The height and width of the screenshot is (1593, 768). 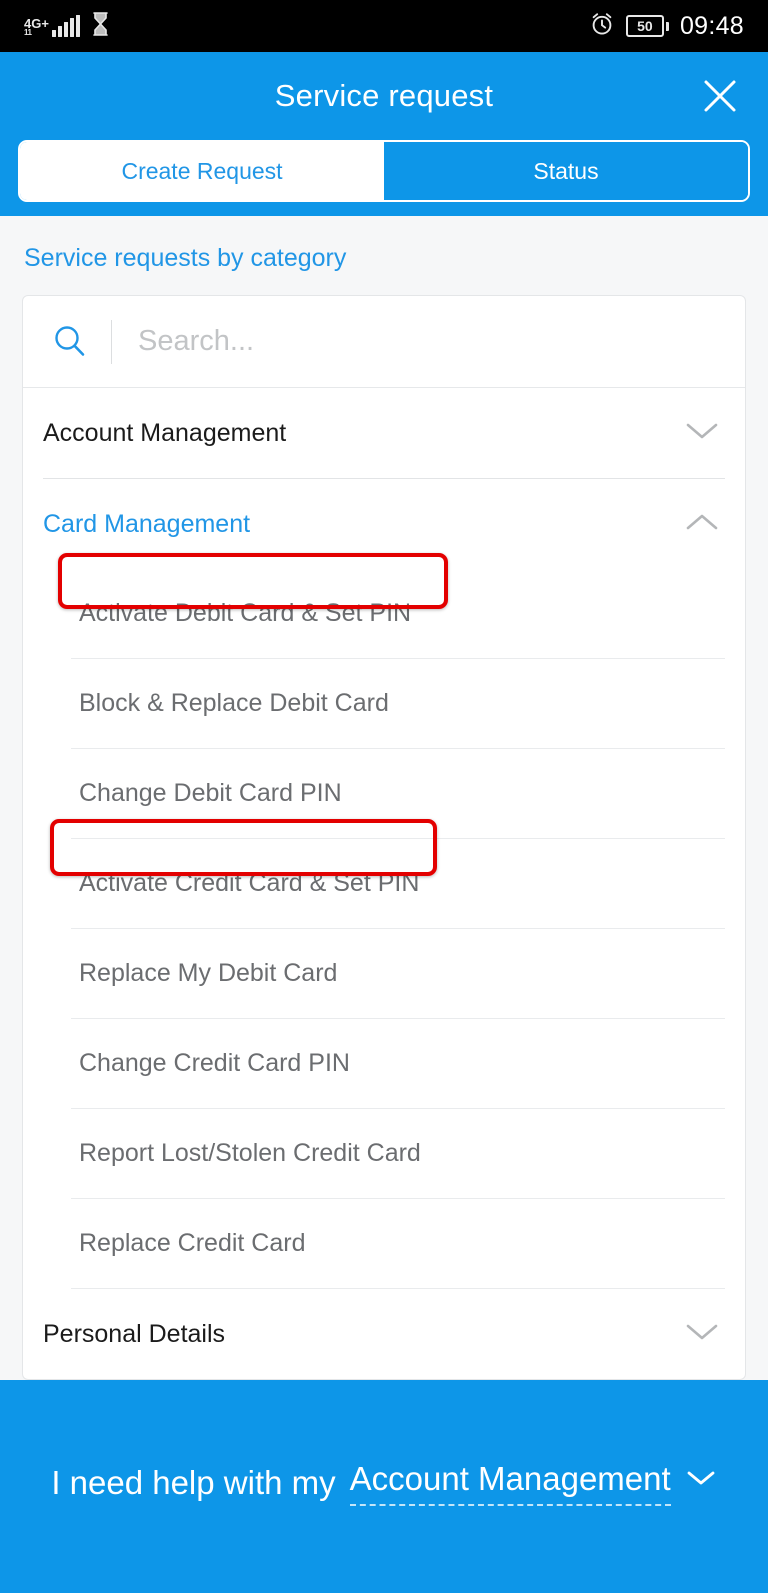 I want to click on service-item-activate-debit-card: Activate Debit Card & Set PIN, so click(x=384, y=613).